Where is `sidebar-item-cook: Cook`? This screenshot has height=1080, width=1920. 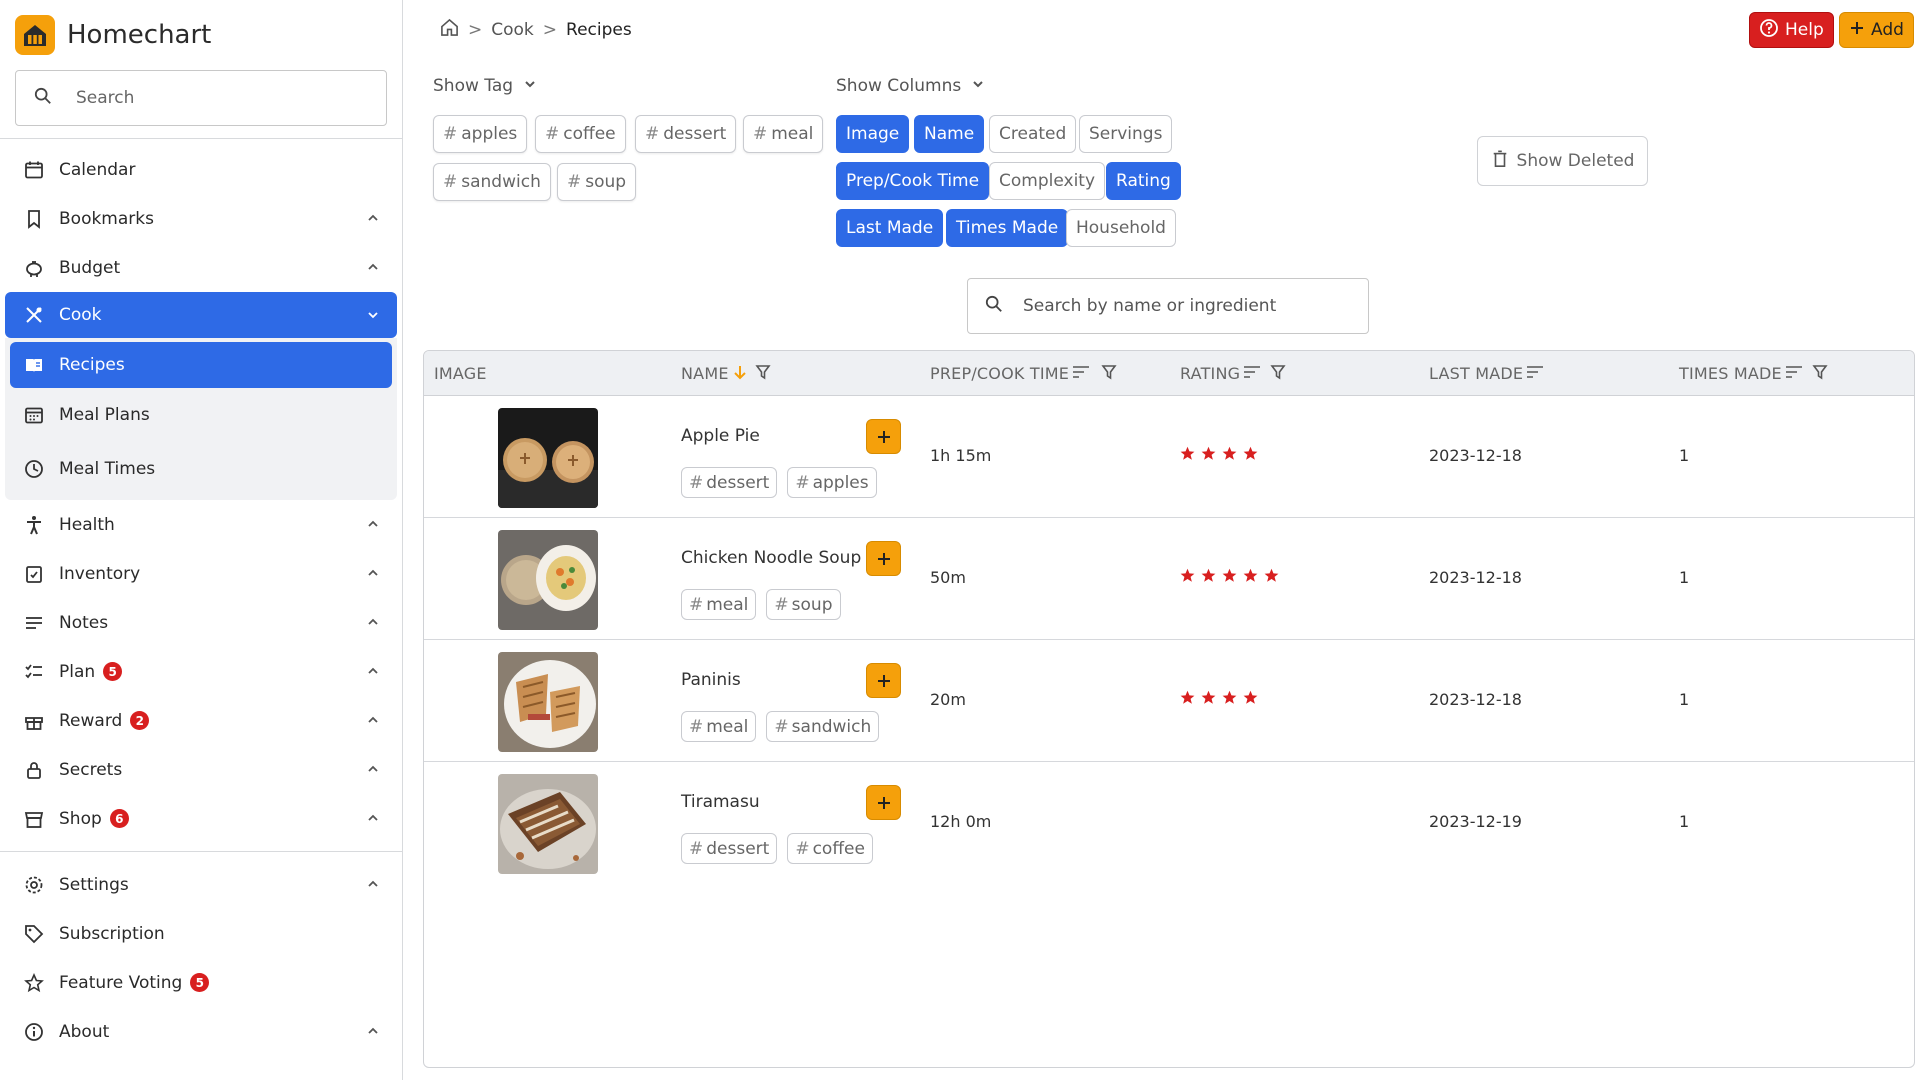 sidebar-item-cook: Cook is located at coordinates (201, 315).